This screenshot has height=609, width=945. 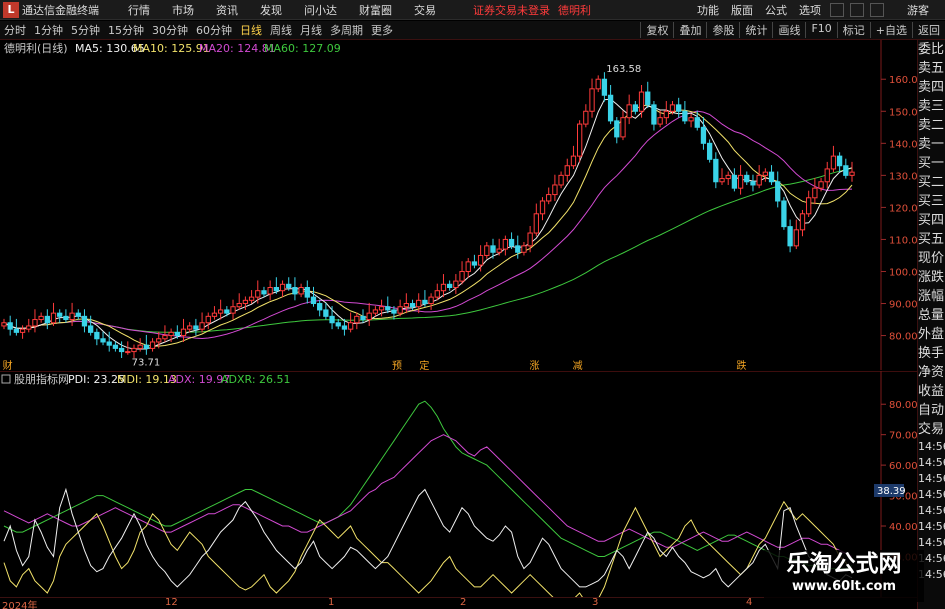 What do you see at coordinates (857, 9) in the screenshot?
I see `maximize-icon` at bounding box center [857, 9].